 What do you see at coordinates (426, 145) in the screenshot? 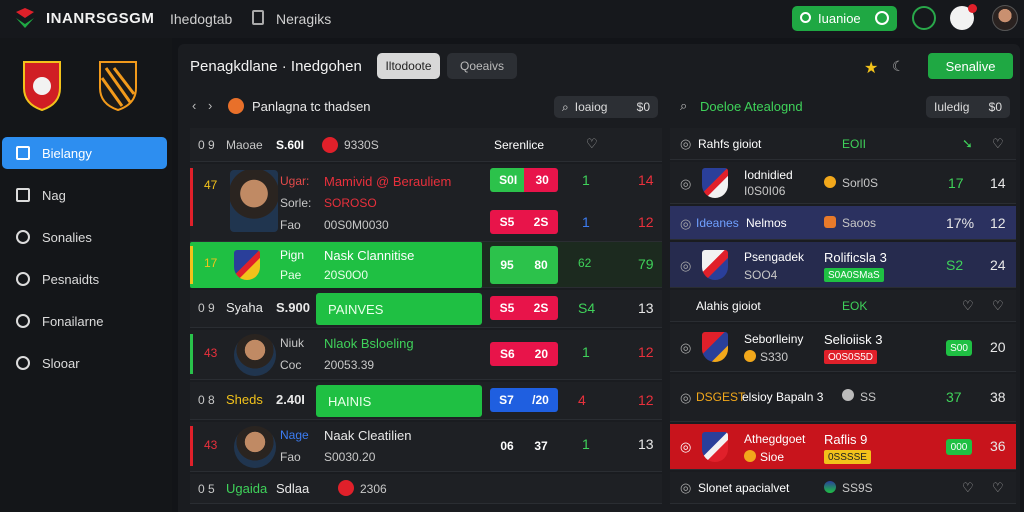
I see `table-row: 0 9 Maoae S.60I 9330S Serenlice ♡` at bounding box center [426, 145].